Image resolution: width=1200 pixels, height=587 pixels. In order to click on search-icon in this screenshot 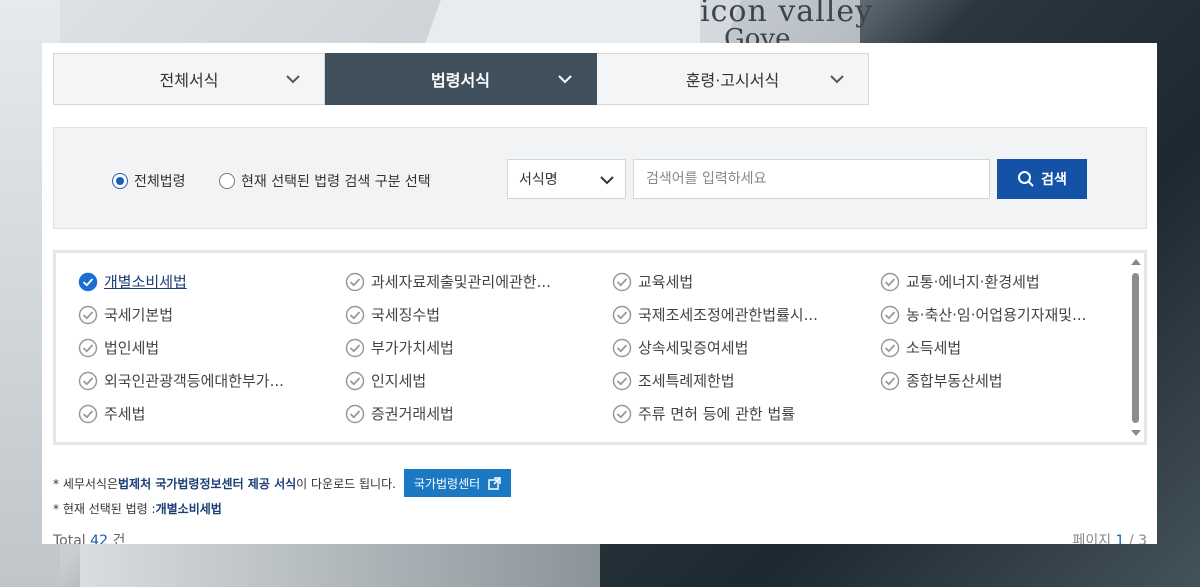, I will do `click(1026, 179)`.